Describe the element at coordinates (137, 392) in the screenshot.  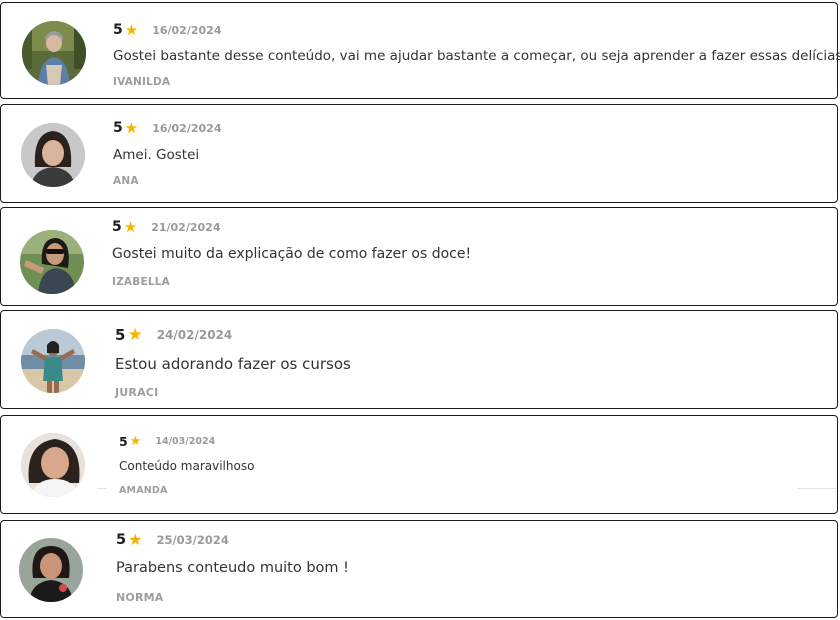
I see `reviewer-name: JURACI` at that location.